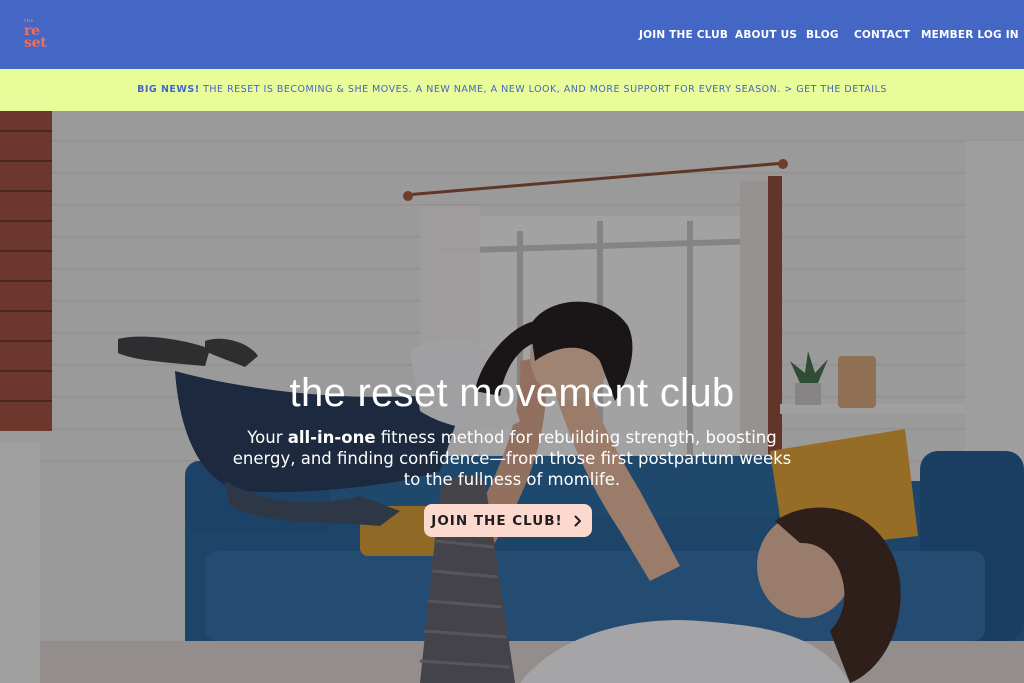  I want to click on nav-about-us: ABOUT US, so click(766, 35).